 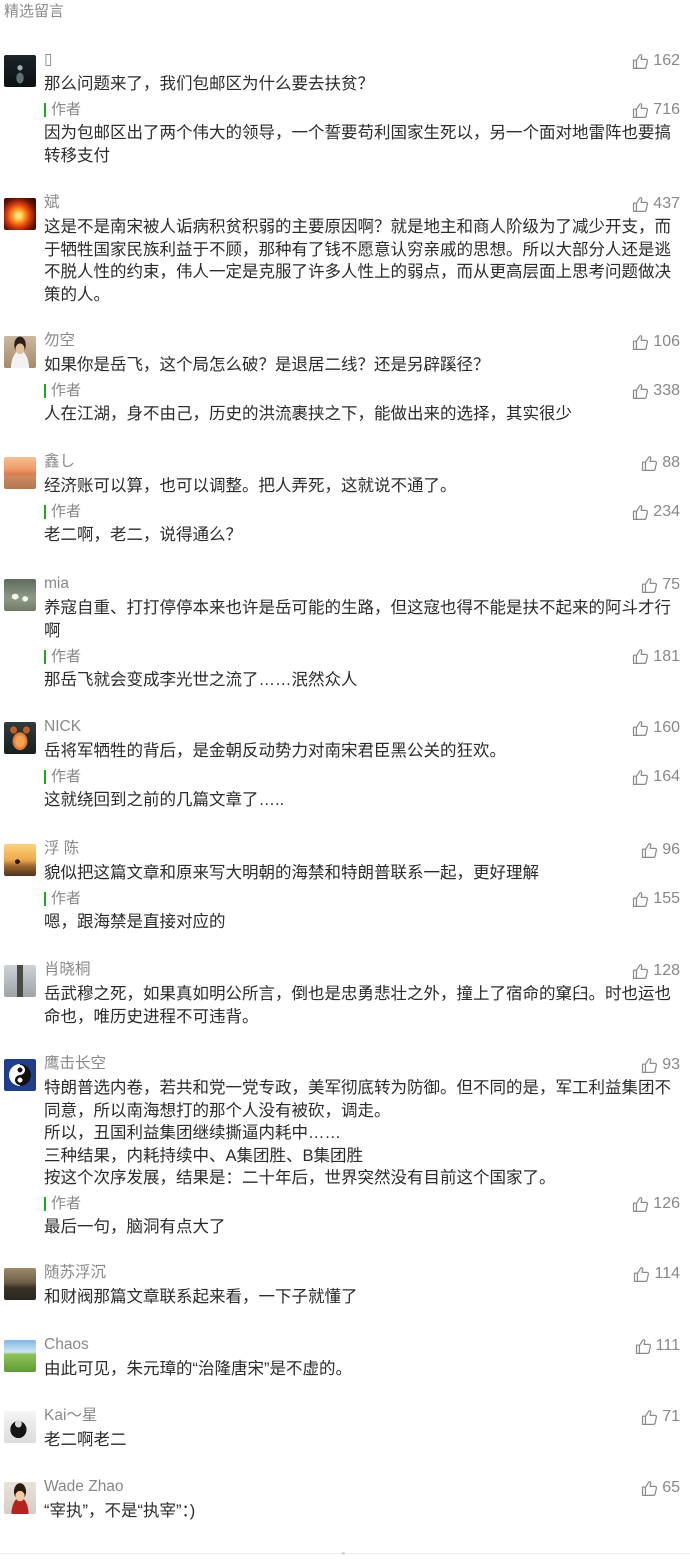 I want to click on author-reply-header: 作者 716, so click(x=367, y=110).